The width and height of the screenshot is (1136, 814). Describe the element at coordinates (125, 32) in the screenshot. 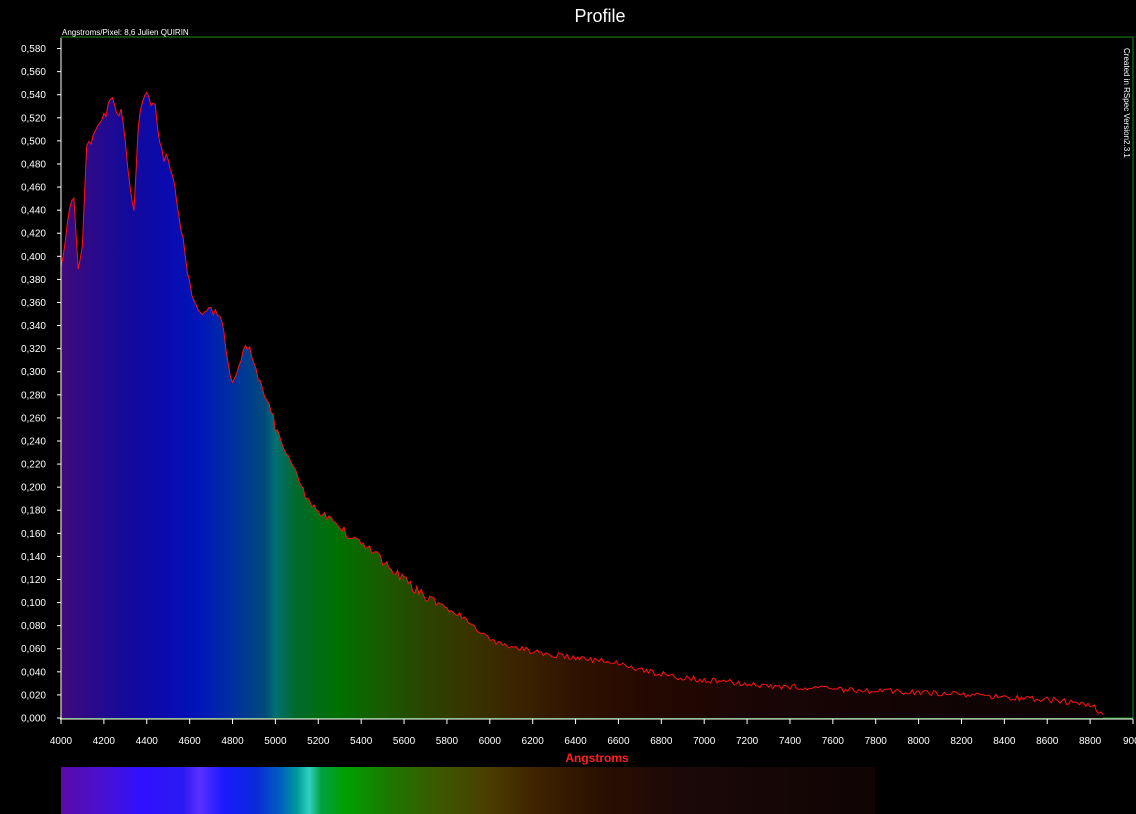

I see `chart-subtitle: Angstroms/Pixel: 8,6 Julien QUIRIN` at that location.